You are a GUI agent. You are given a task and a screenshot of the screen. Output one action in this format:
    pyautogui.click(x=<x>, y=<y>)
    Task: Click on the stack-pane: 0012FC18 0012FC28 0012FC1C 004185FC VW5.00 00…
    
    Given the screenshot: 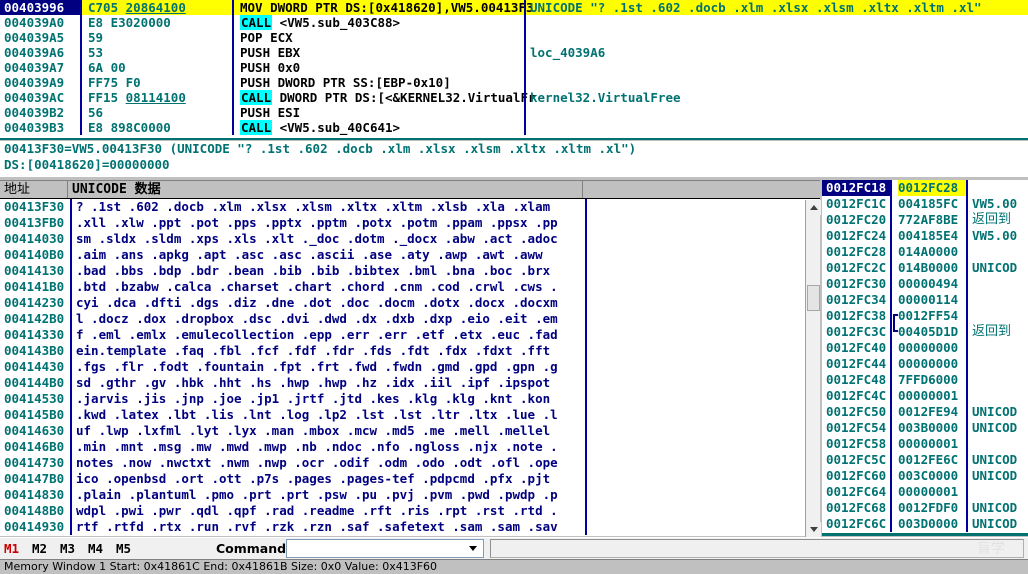 What is the action you would take?
    pyautogui.click(x=925, y=358)
    